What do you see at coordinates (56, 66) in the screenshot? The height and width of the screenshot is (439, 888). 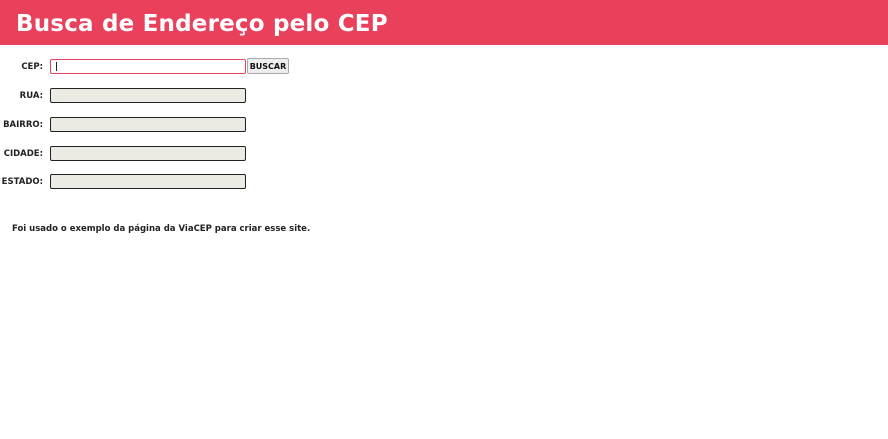 I see `text-caret` at bounding box center [56, 66].